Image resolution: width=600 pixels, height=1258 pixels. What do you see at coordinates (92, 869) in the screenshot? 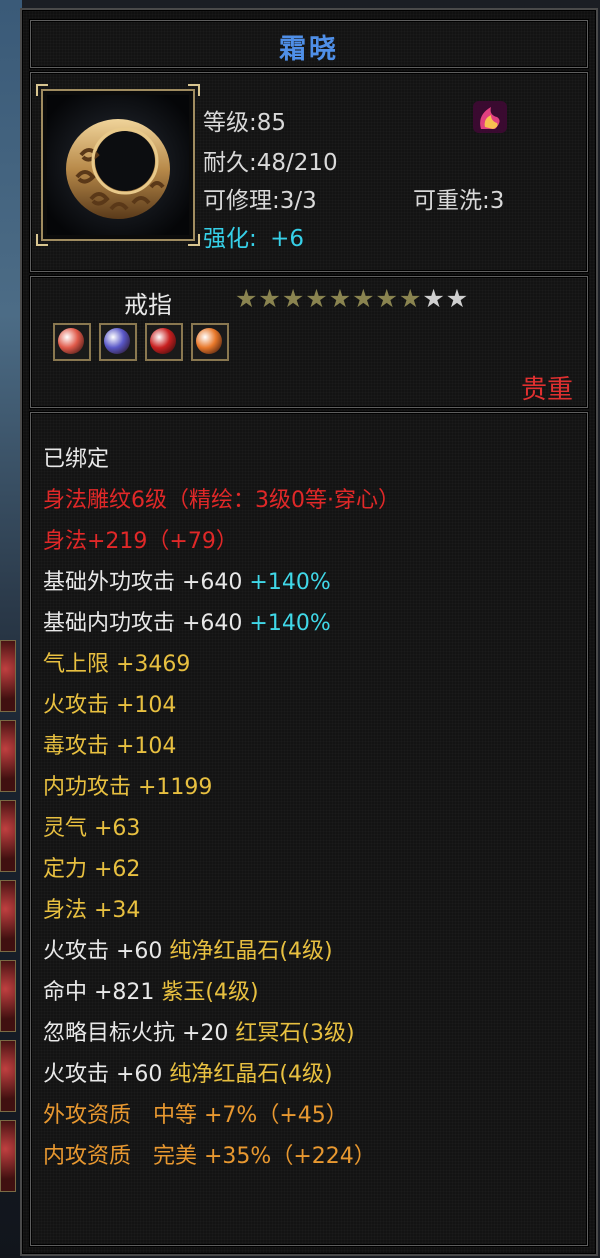
I see `attribute-text: 定力 +62` at bounding box center [92, 869].